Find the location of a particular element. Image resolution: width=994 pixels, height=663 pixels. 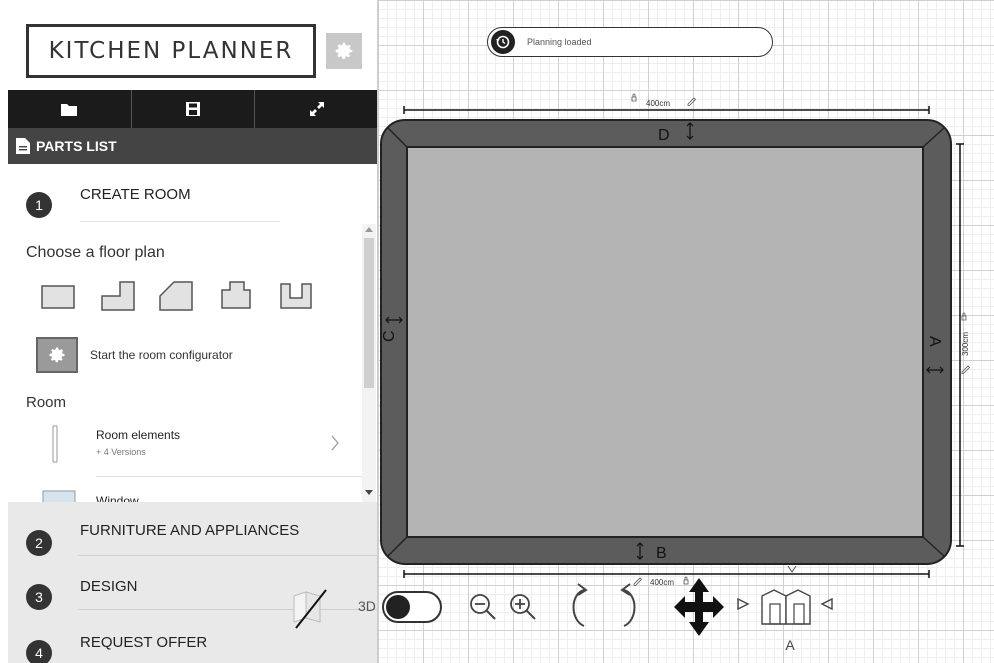

measure-tool-button is located at coordinates (308, 609).